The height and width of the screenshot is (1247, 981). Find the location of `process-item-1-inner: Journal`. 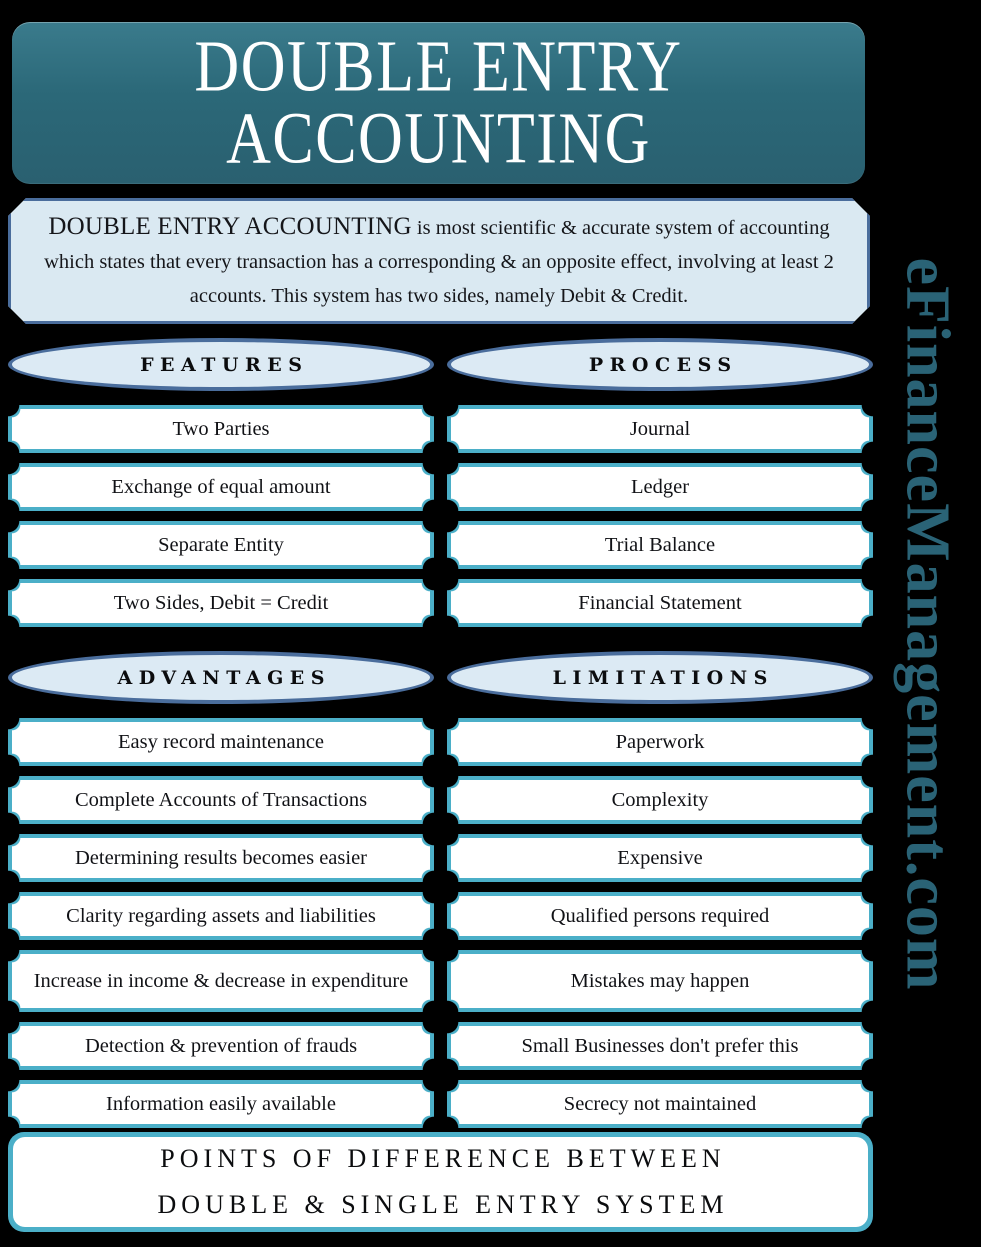

process-item-1-inner: Journal is located at coordinates (660, 429).